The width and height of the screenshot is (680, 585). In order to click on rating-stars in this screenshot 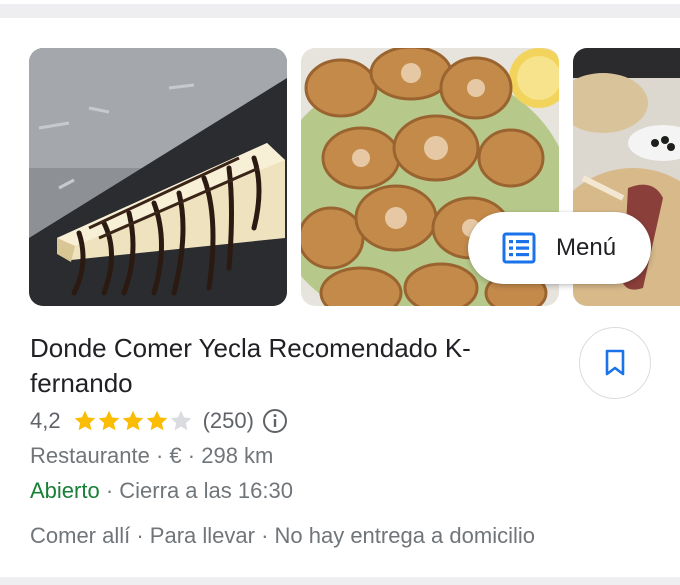, I will do `click(133, 421)`.